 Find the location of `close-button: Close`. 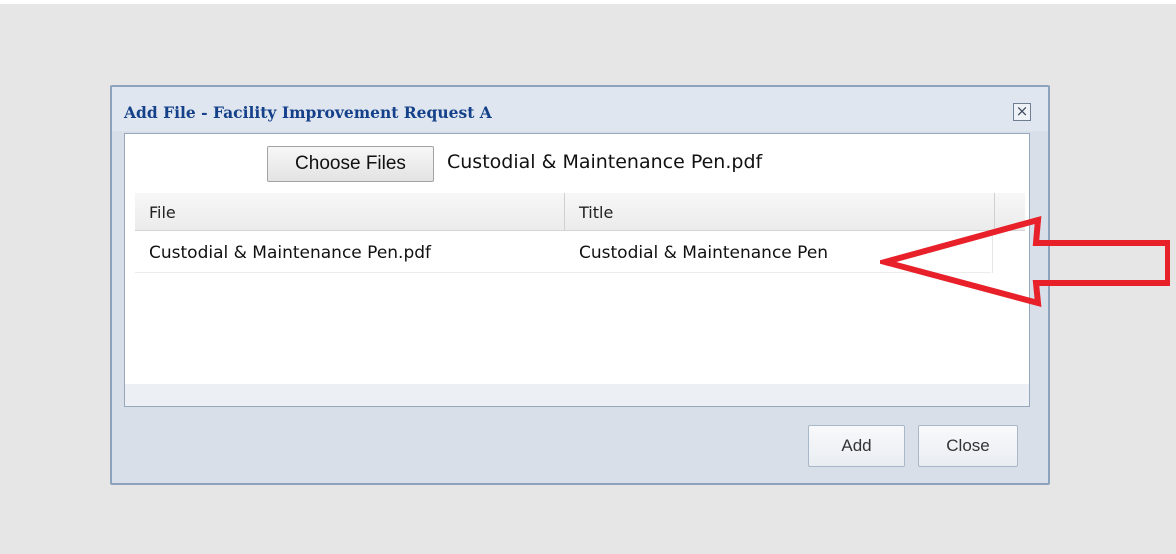

close-button: Close is located at coordinates (968, 446).